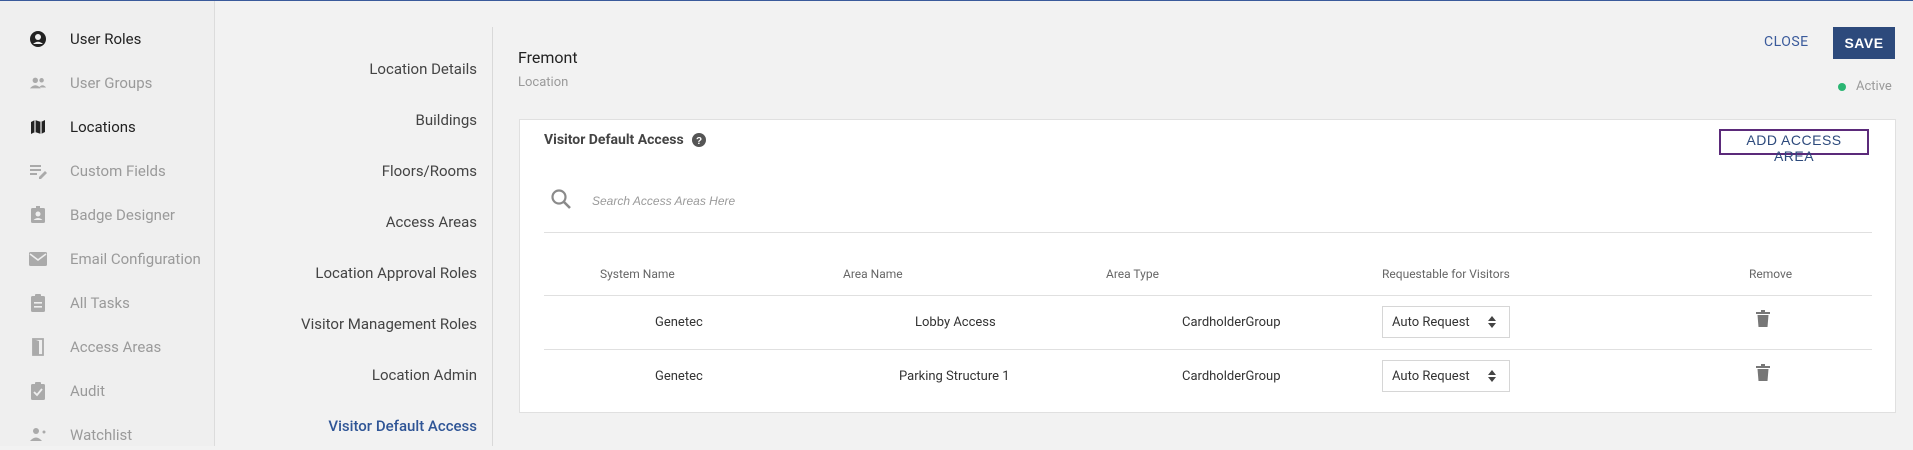 This screenshot has width=1913, height=450. Describe the element at coordinates (38, 215) in the screenshot. I see `badge-icon` at that location.